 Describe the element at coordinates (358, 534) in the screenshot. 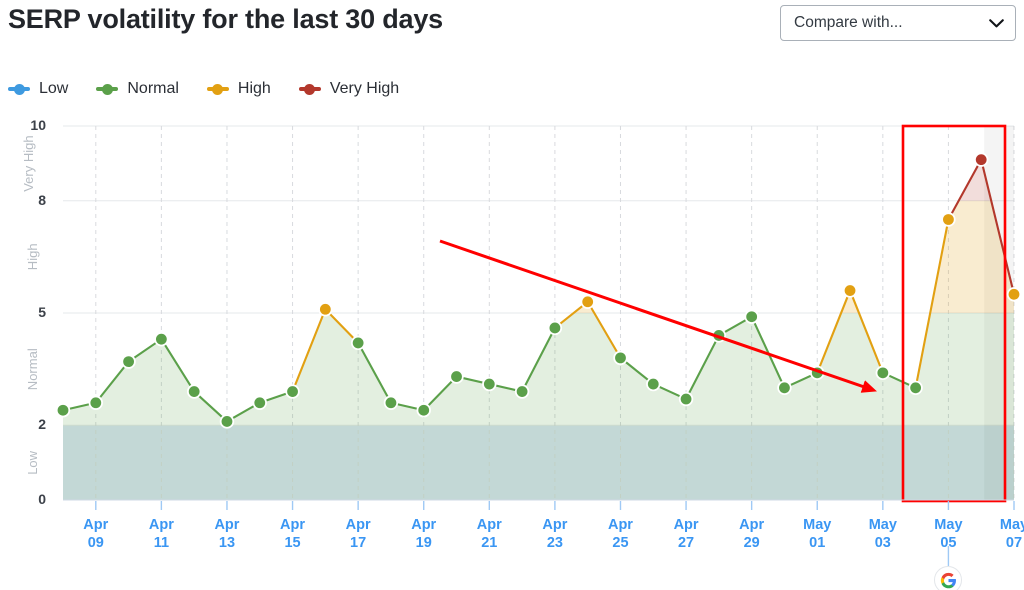

I see `x-axis-tick: Apr 17` at that location.